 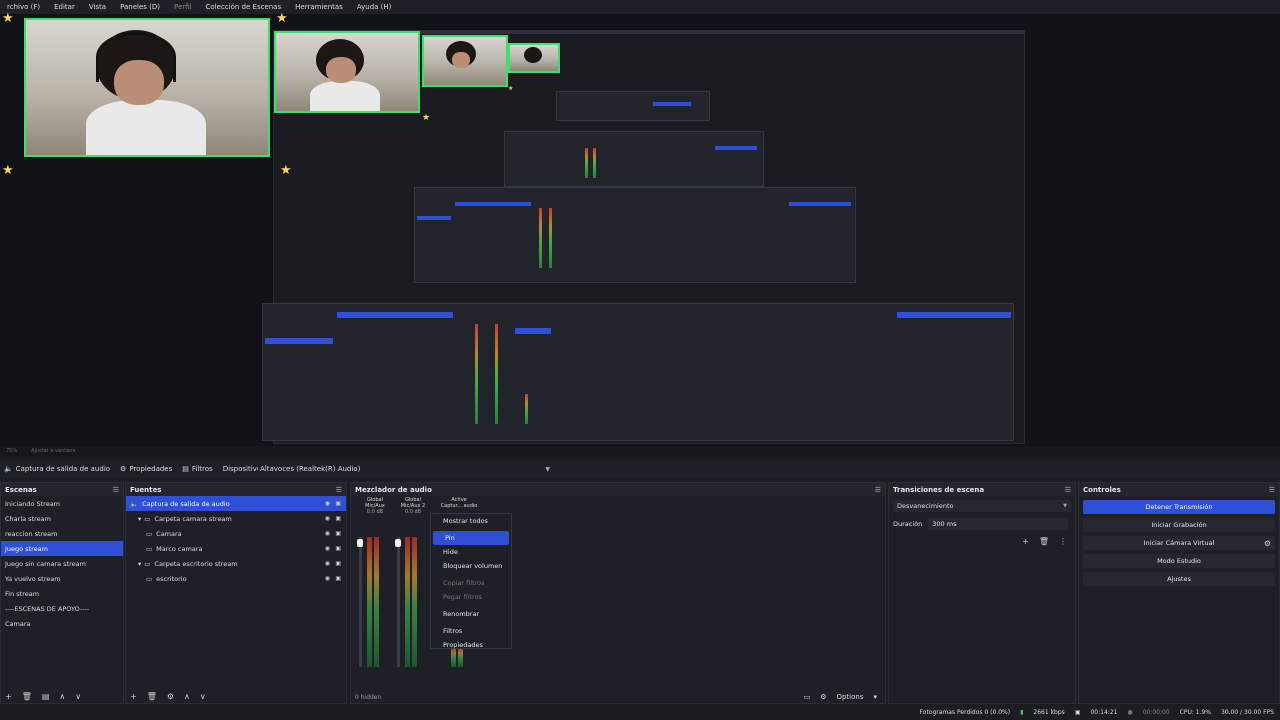 I want to click on source-item: 🔈 Captura de salida de audio ◉ ▣, so click(x=236, y=503).